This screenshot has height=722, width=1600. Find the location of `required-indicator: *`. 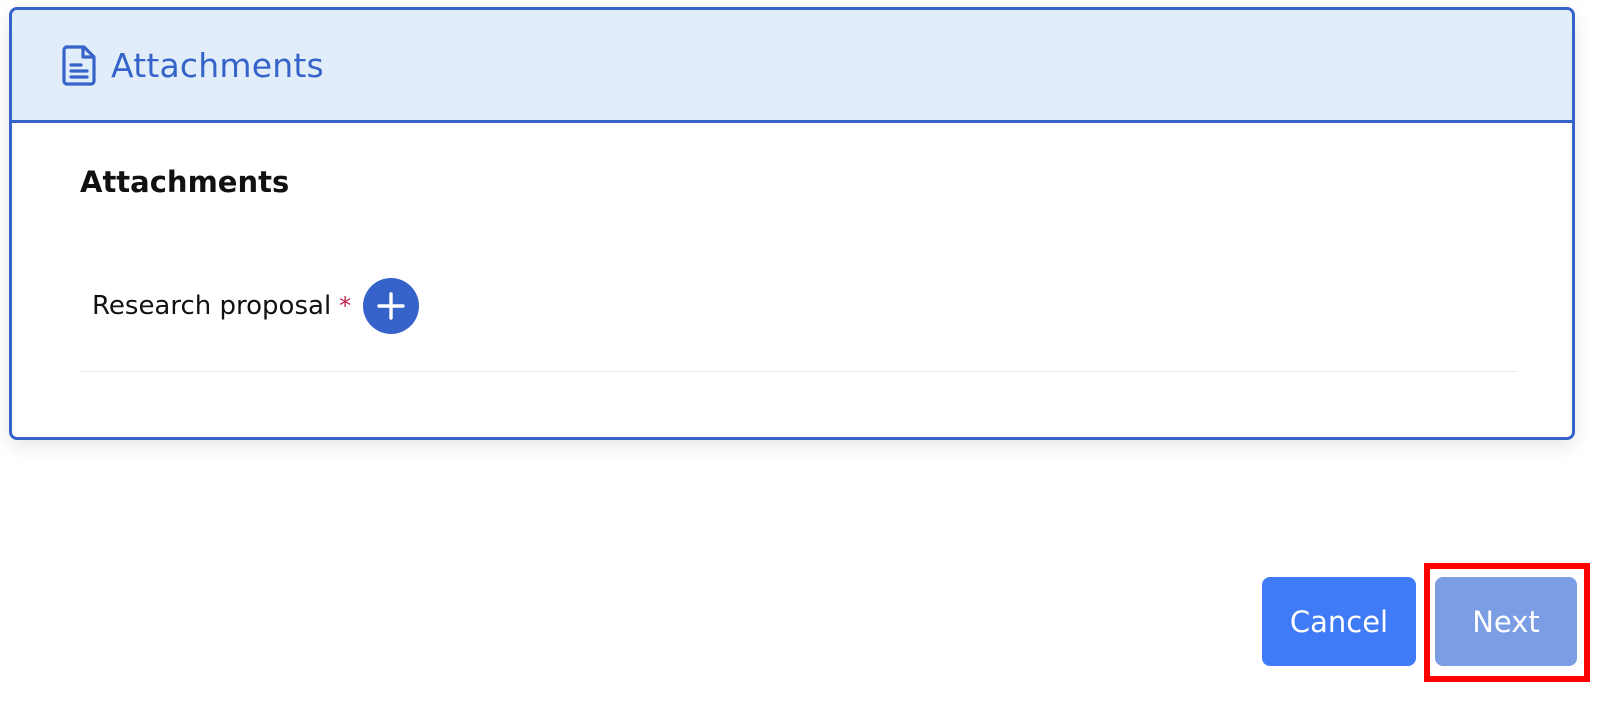

required-indicator: * is located at coordinates (345, 306).